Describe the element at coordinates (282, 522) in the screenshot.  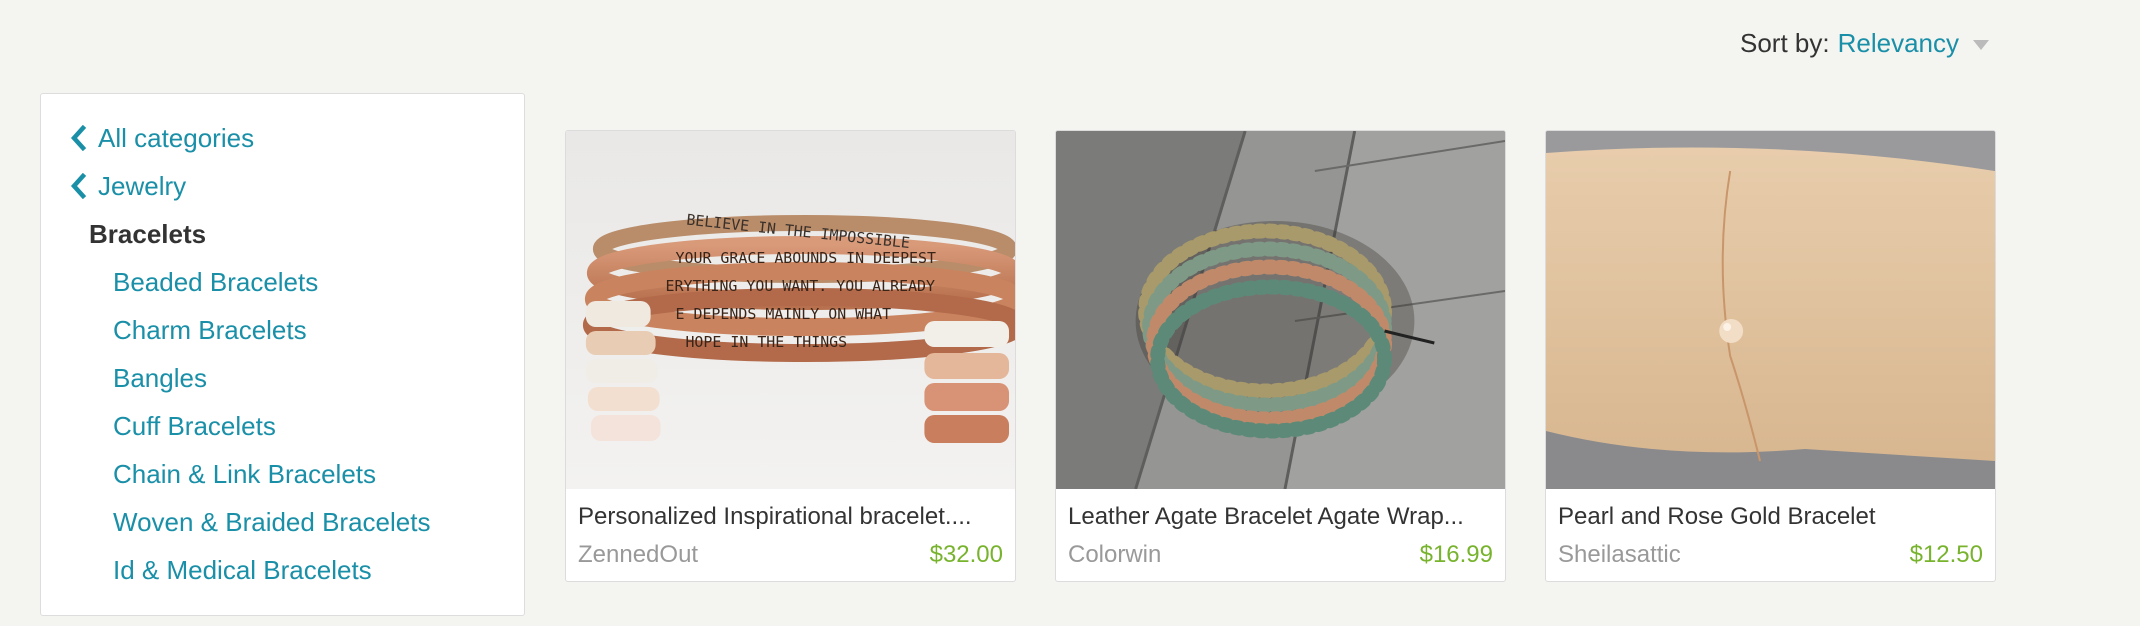
I see `subcategory-woven-braided-bracelets: Woven & Braided Bracelets` at that location.